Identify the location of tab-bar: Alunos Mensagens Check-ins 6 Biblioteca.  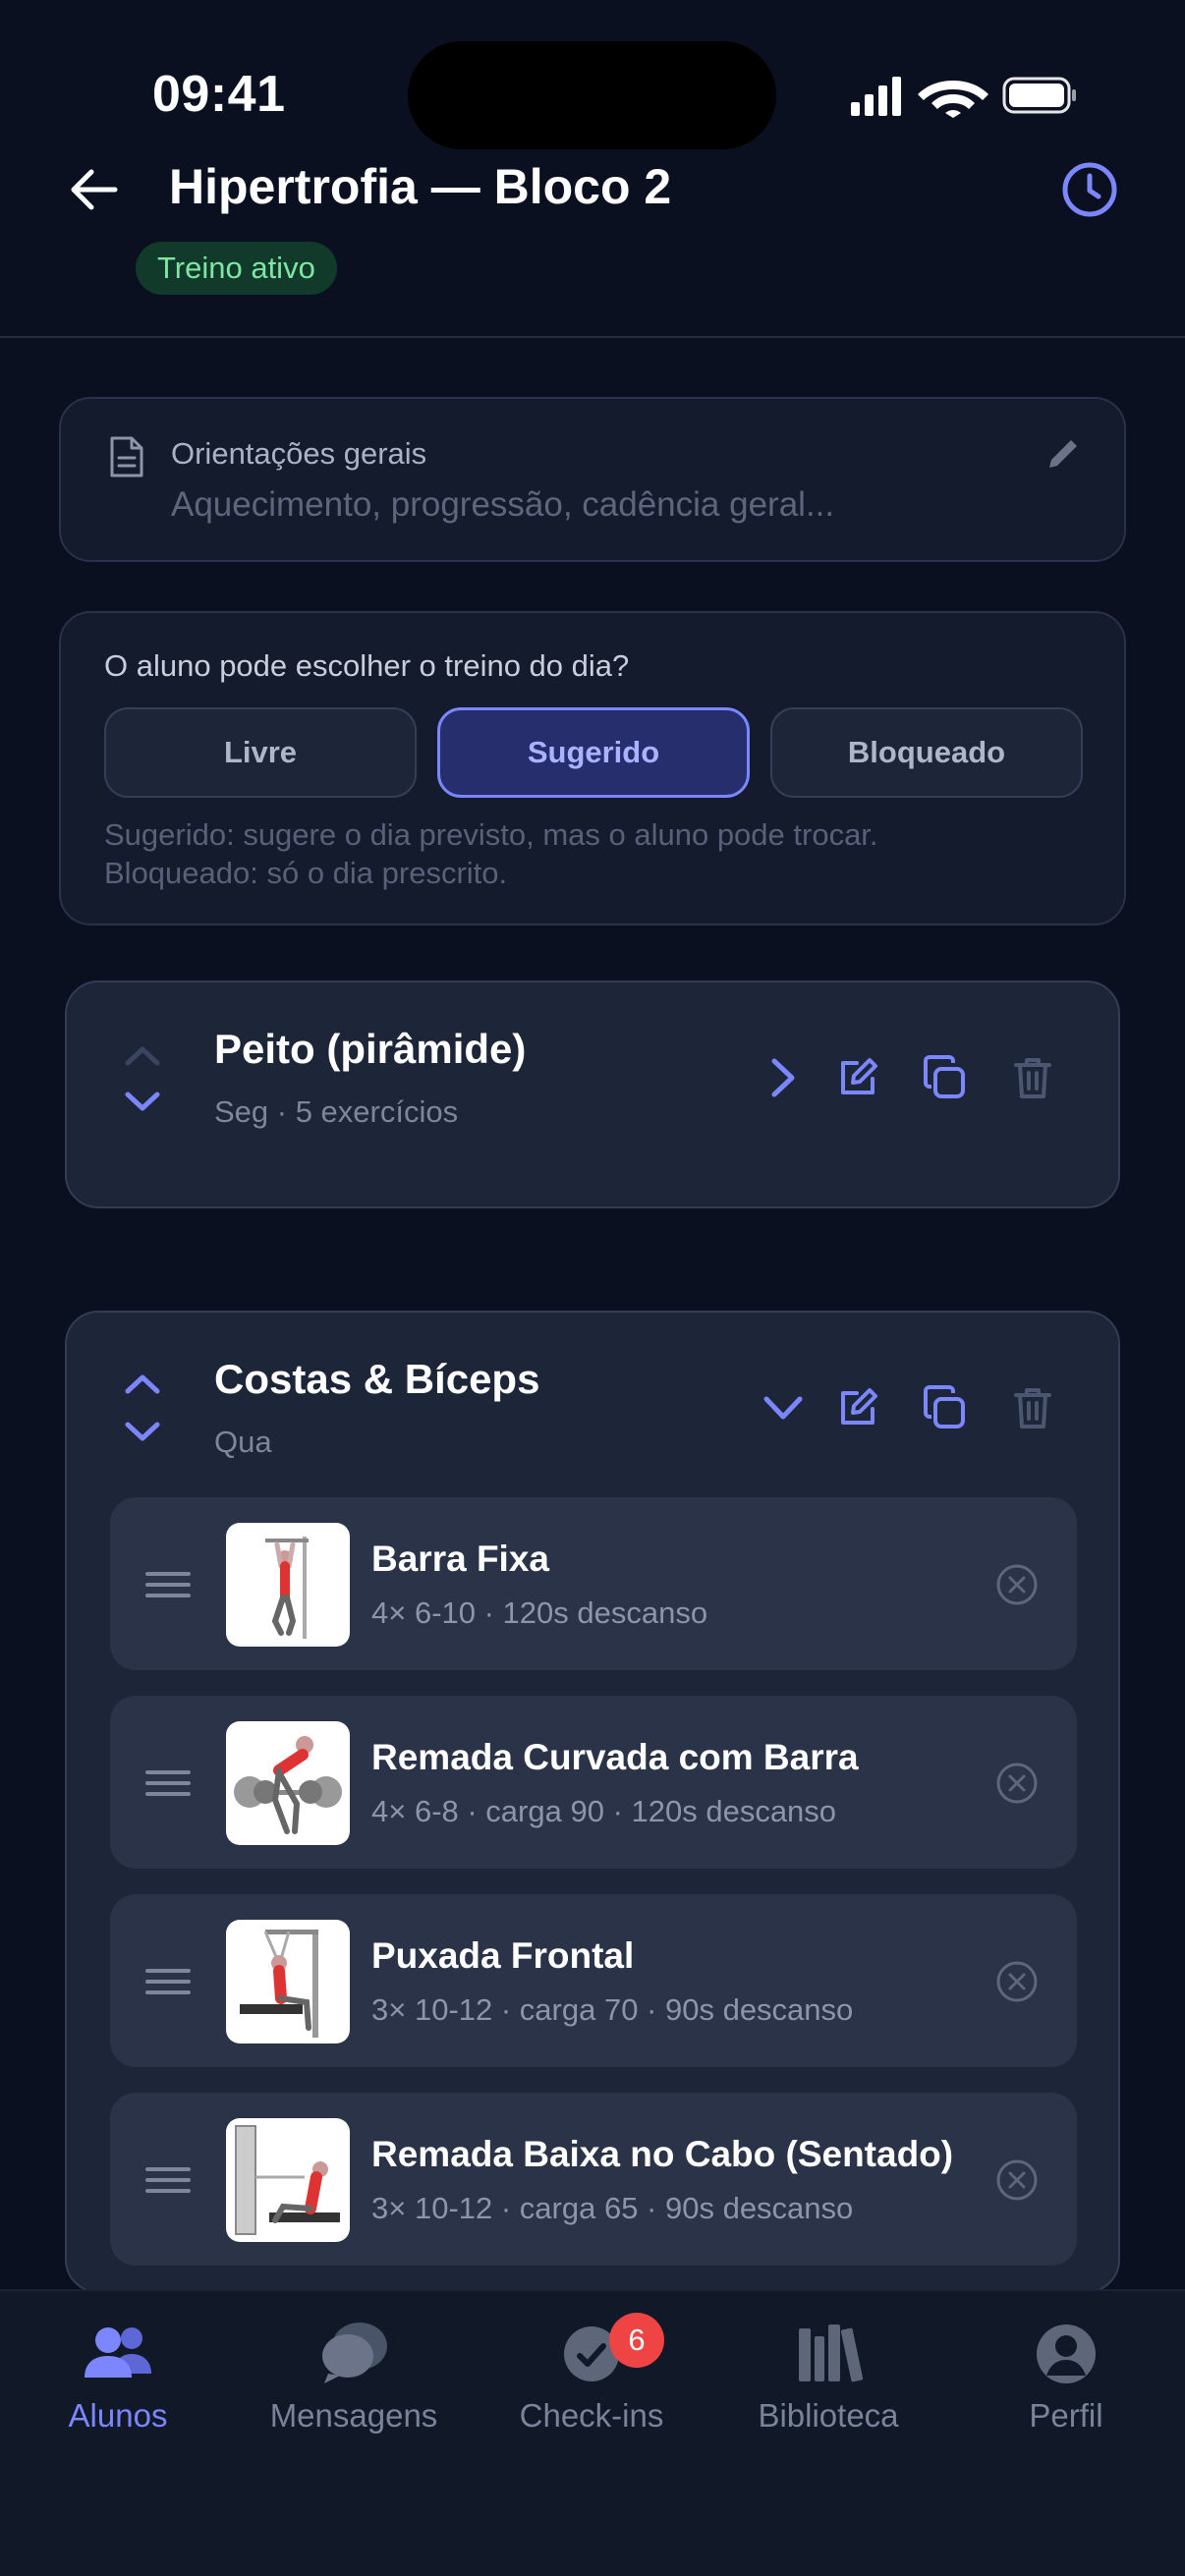
(592, 2432).